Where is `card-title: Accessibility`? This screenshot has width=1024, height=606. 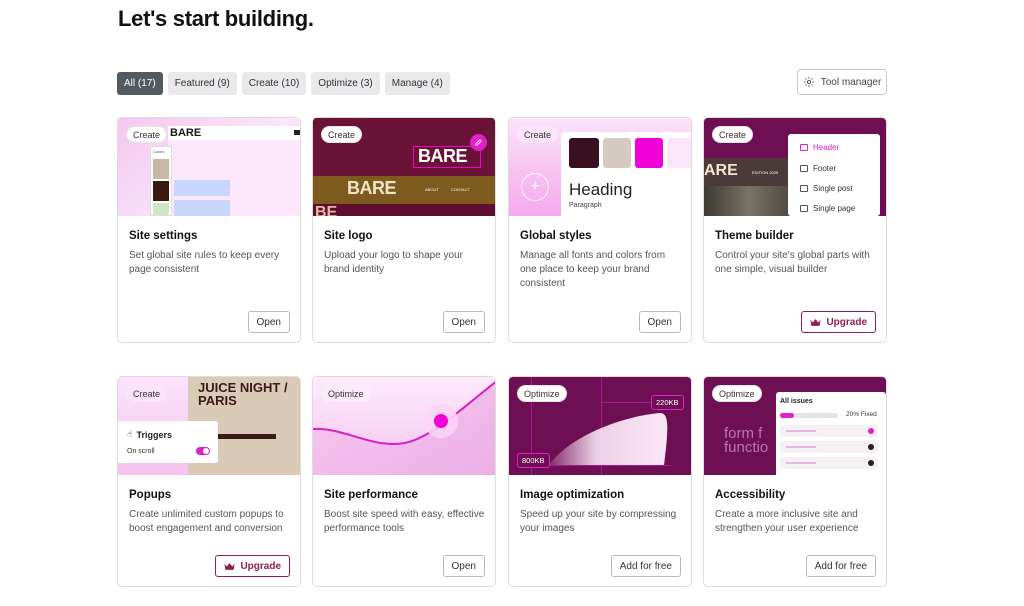 card-title: Accessibility is located at coordinates (750, 495).